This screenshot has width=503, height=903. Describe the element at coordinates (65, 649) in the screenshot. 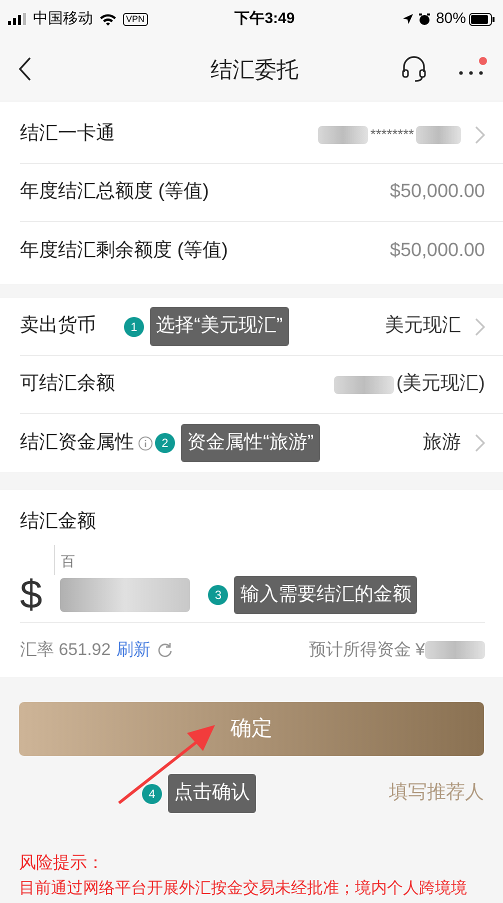

I see `exchange-rate: 汇率 651.92` at that location.